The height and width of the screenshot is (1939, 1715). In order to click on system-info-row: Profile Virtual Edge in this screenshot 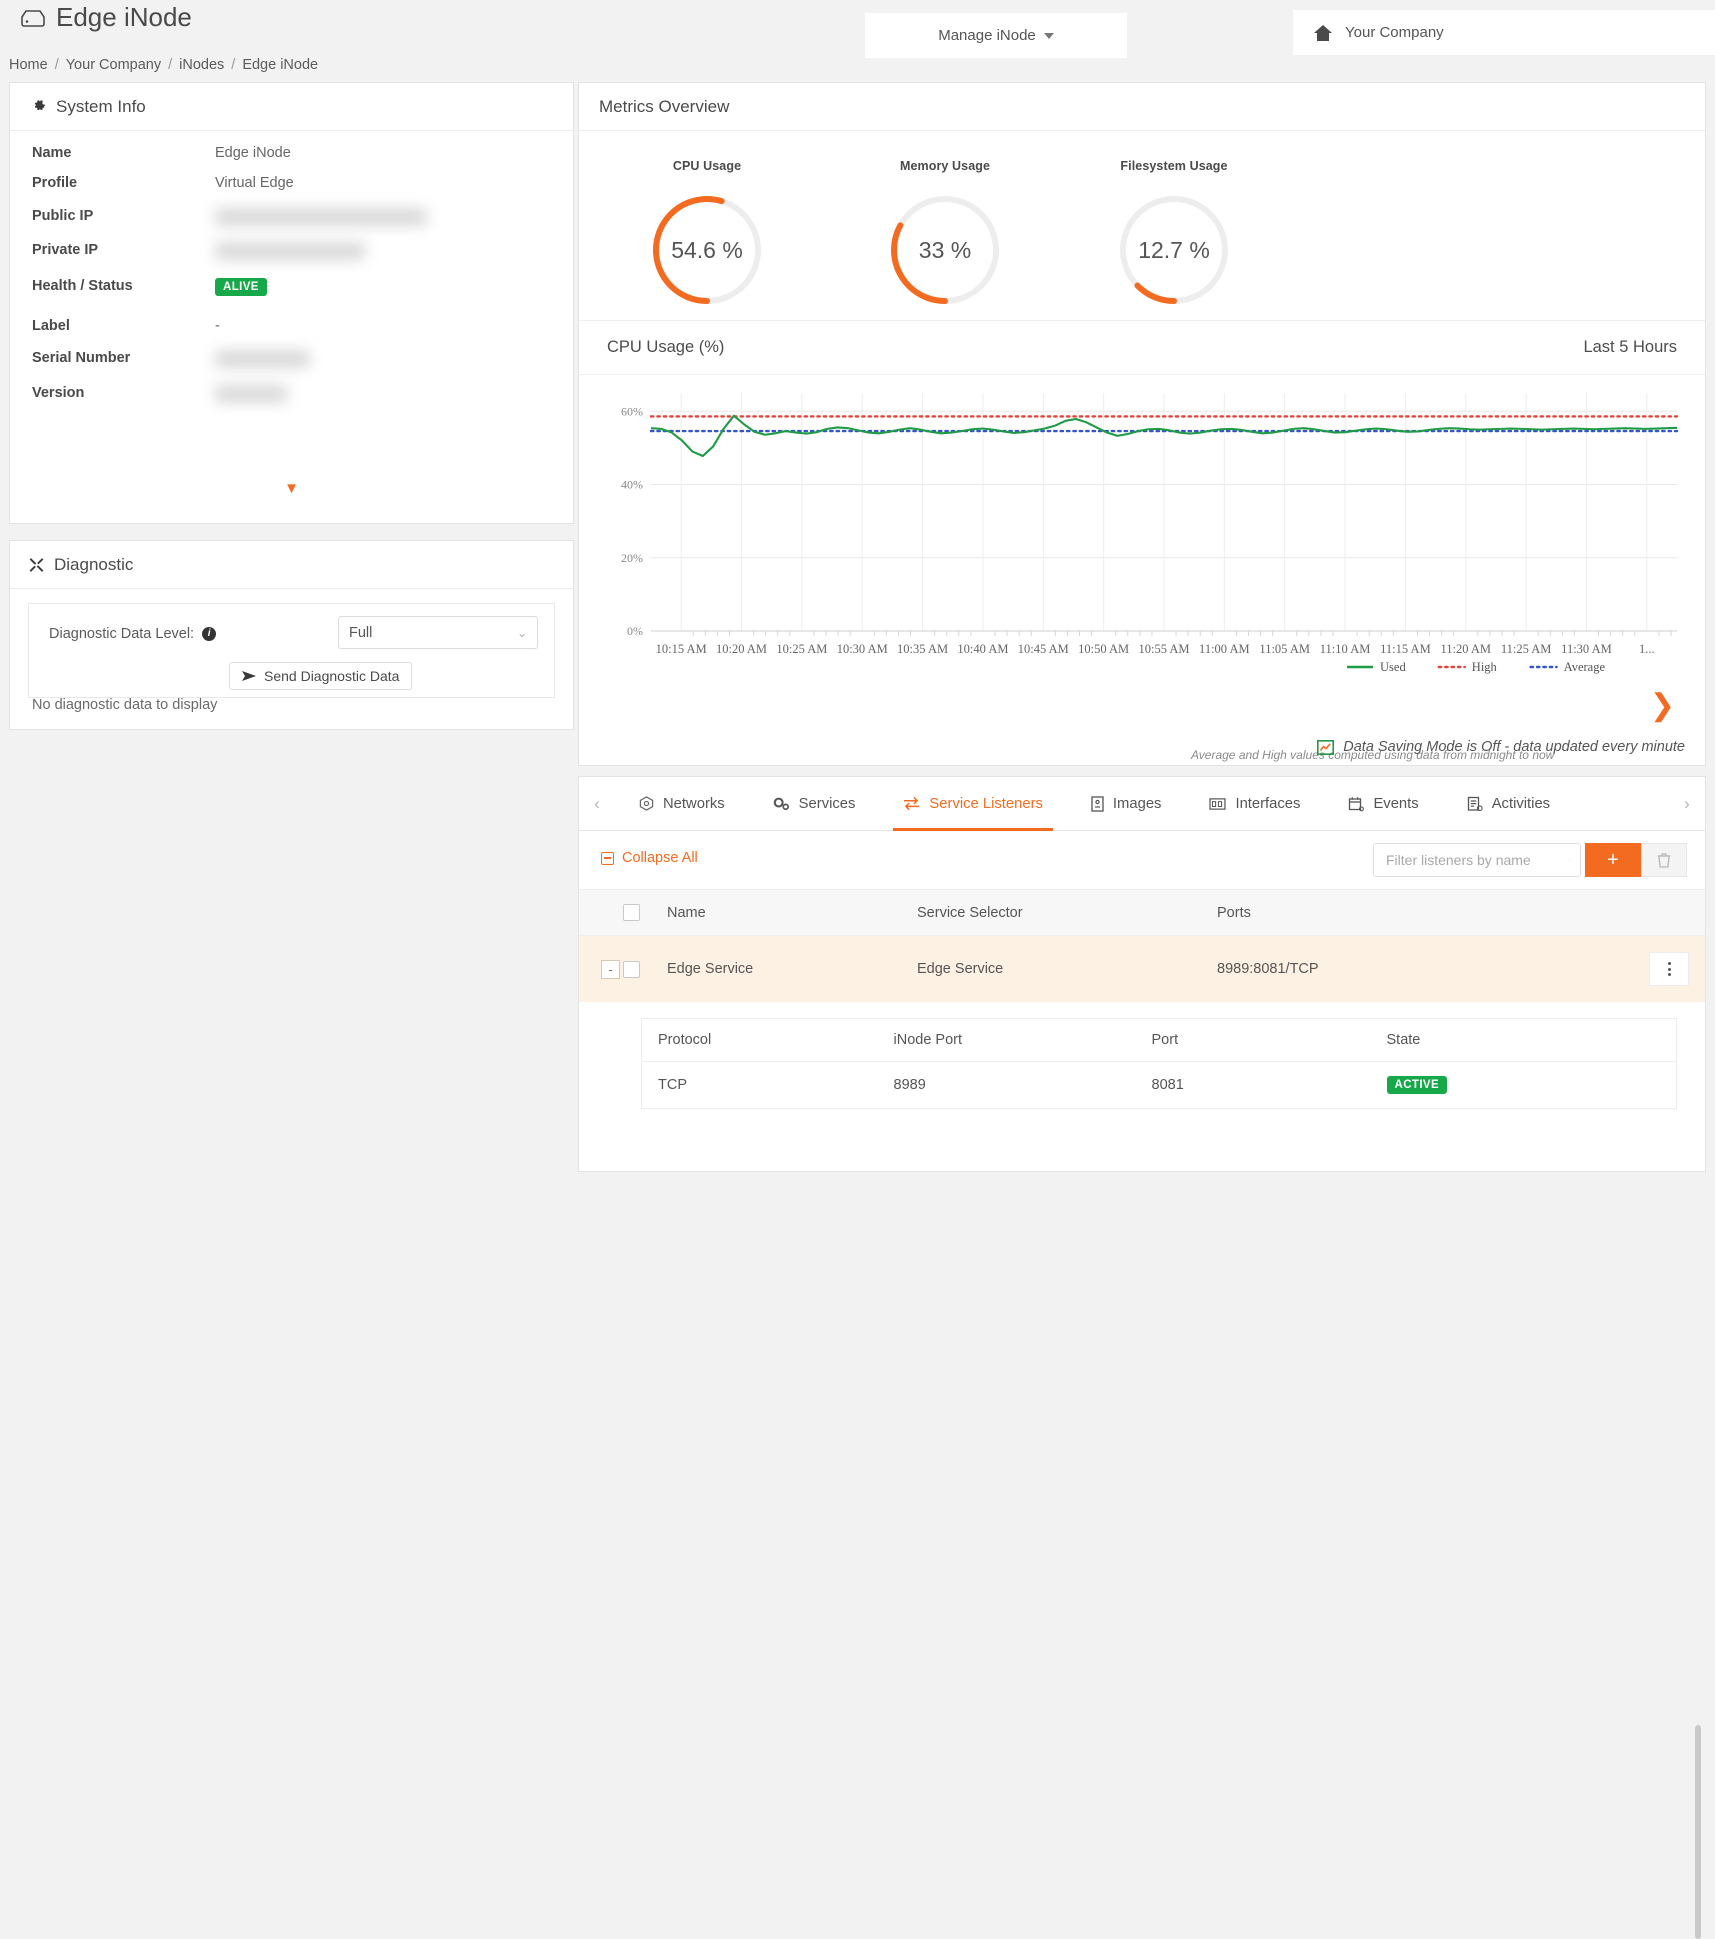, I will do `click(291, 183)`.